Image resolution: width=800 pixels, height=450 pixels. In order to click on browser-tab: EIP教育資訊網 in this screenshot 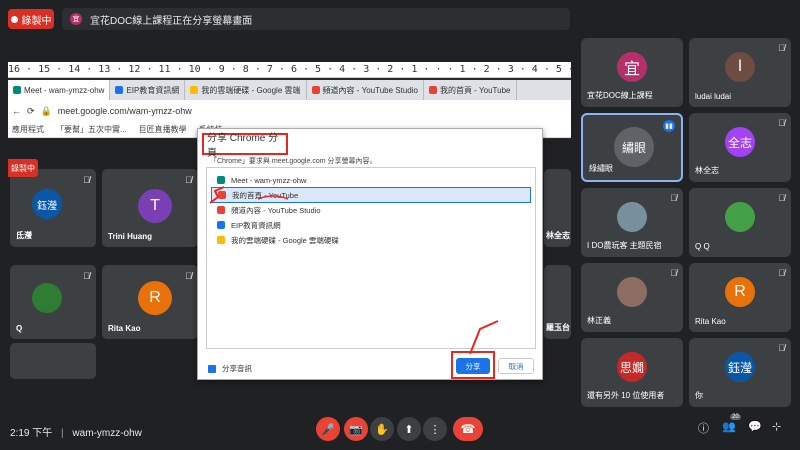, I will do `click(148, 90)`.